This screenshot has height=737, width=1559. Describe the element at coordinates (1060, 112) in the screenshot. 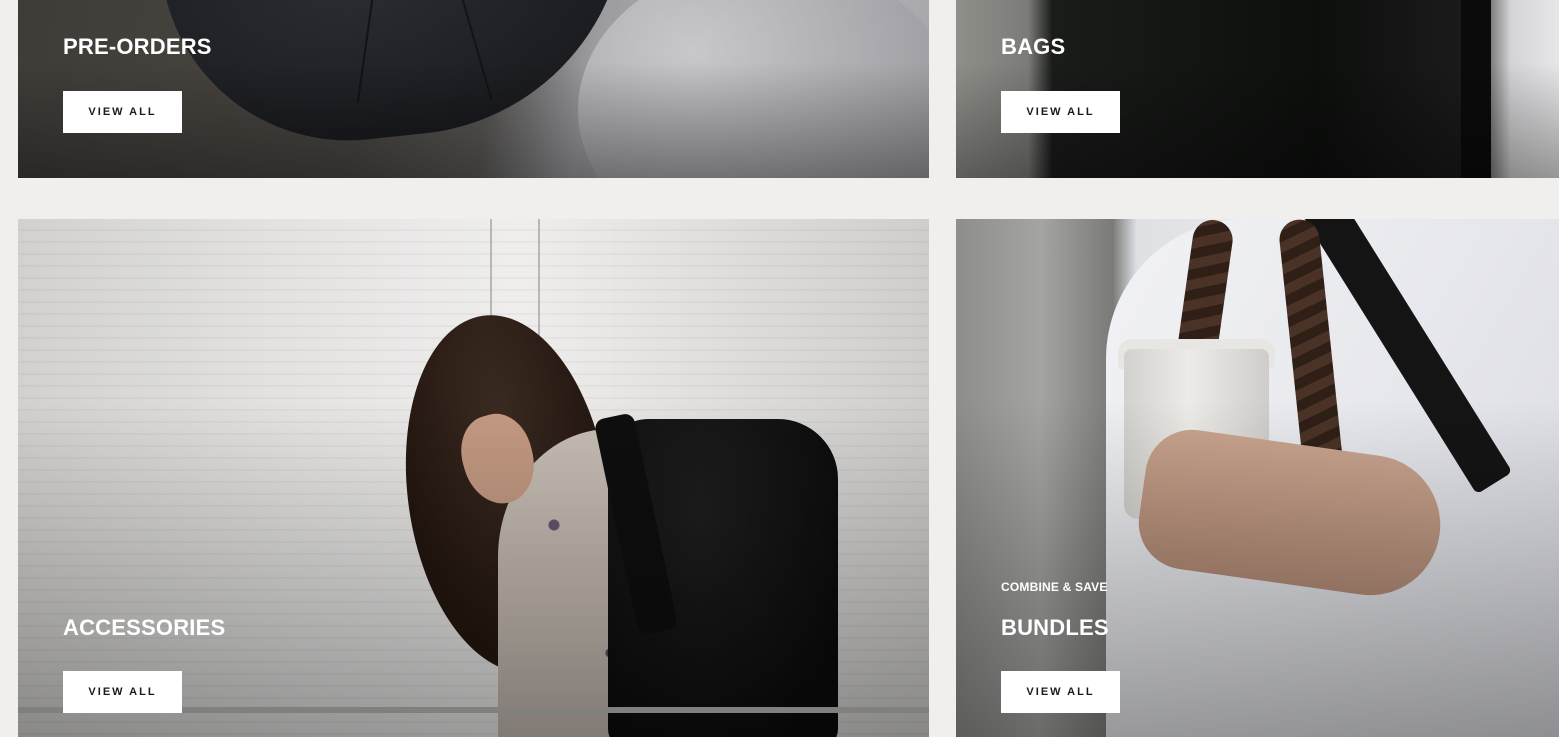

I see `view-all-button-bags: VIEW ALL` at that location.